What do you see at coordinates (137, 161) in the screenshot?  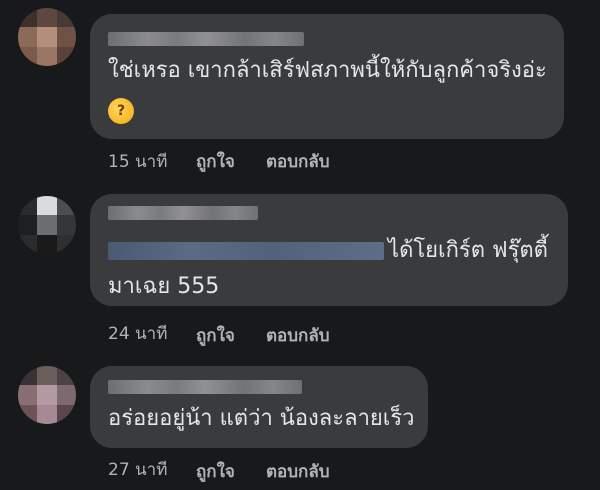 I see `comment-timestamp: 15 นาที` at bounding box center [137, 161].